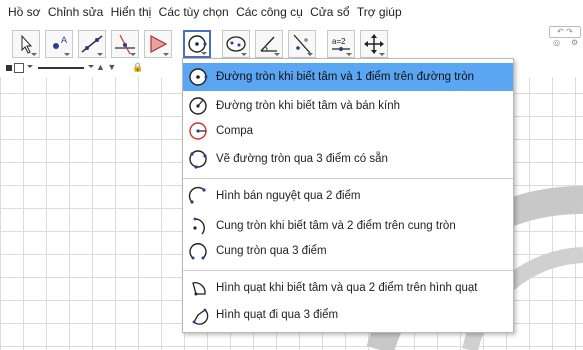 This screenshot has height=350, width=583. Describe the element at coordinates (348, 159) in the screenshot. I see `dropdown-item-circle-three-points: Vẽ đường tròn qua 3 điểm có sẵn` at that location.